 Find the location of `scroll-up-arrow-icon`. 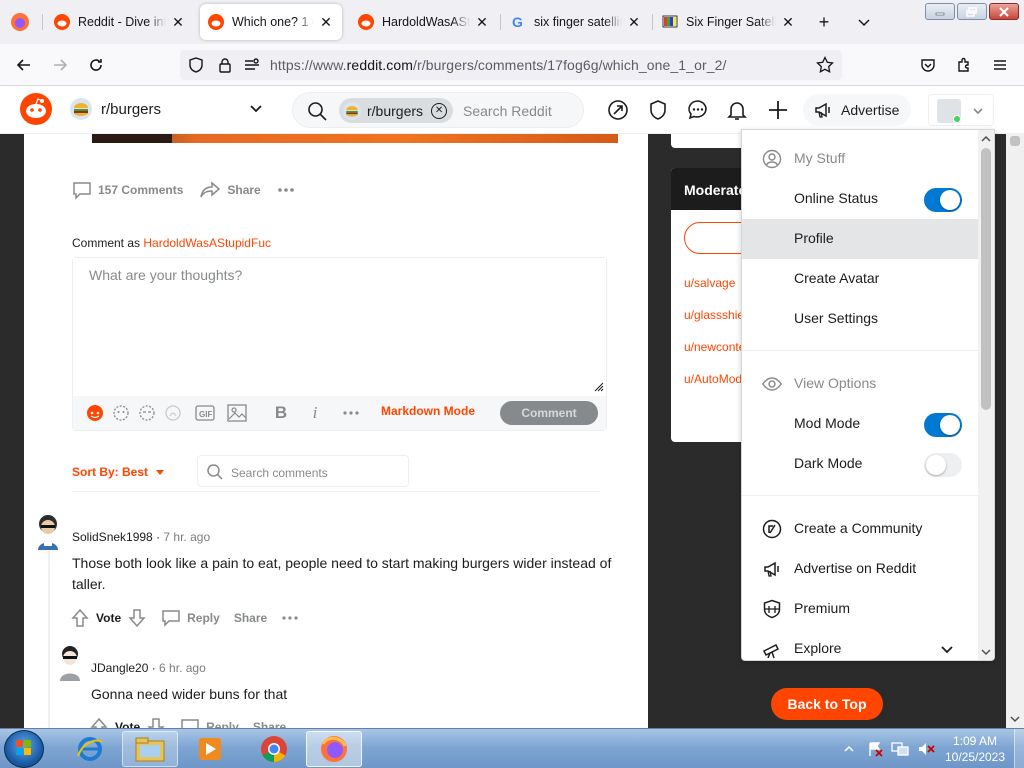

scroll-up-arrow-icon is located at coordinates (986, 139).